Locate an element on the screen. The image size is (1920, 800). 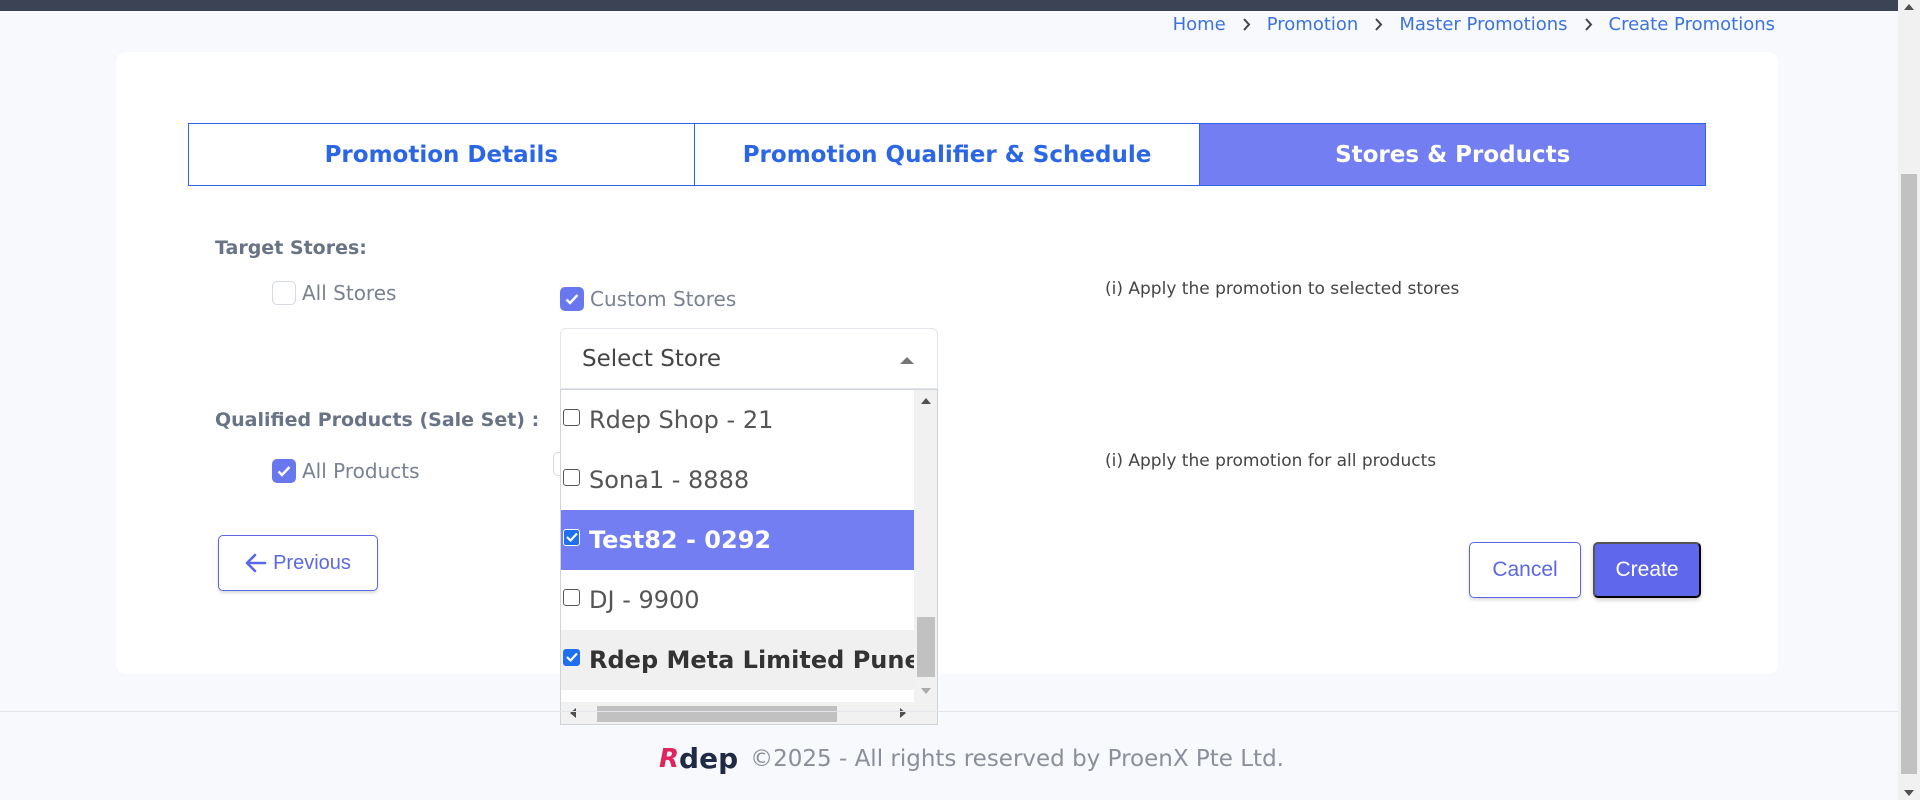
arrow-left-icon is located at coordinates (256, 563).